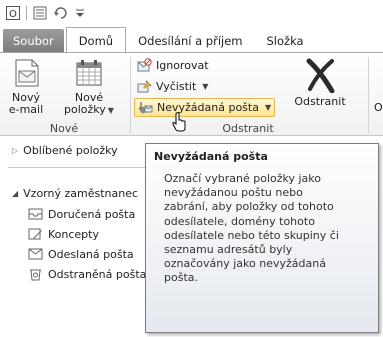  I want to click on account-header: ◢ Vzorný zaměstnanec, so click(75, 193).